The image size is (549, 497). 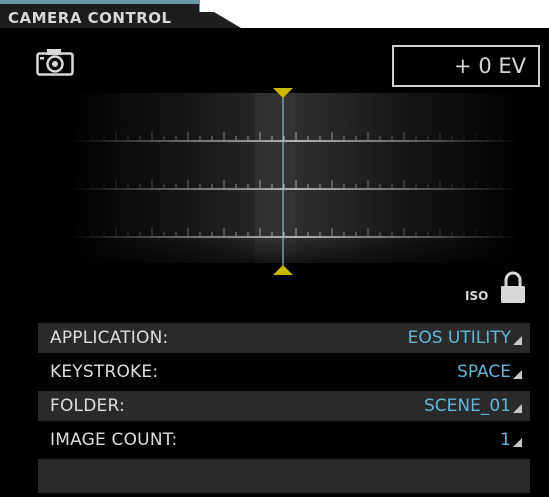 I want to click on camera-icon, so click(x=55, y=62).